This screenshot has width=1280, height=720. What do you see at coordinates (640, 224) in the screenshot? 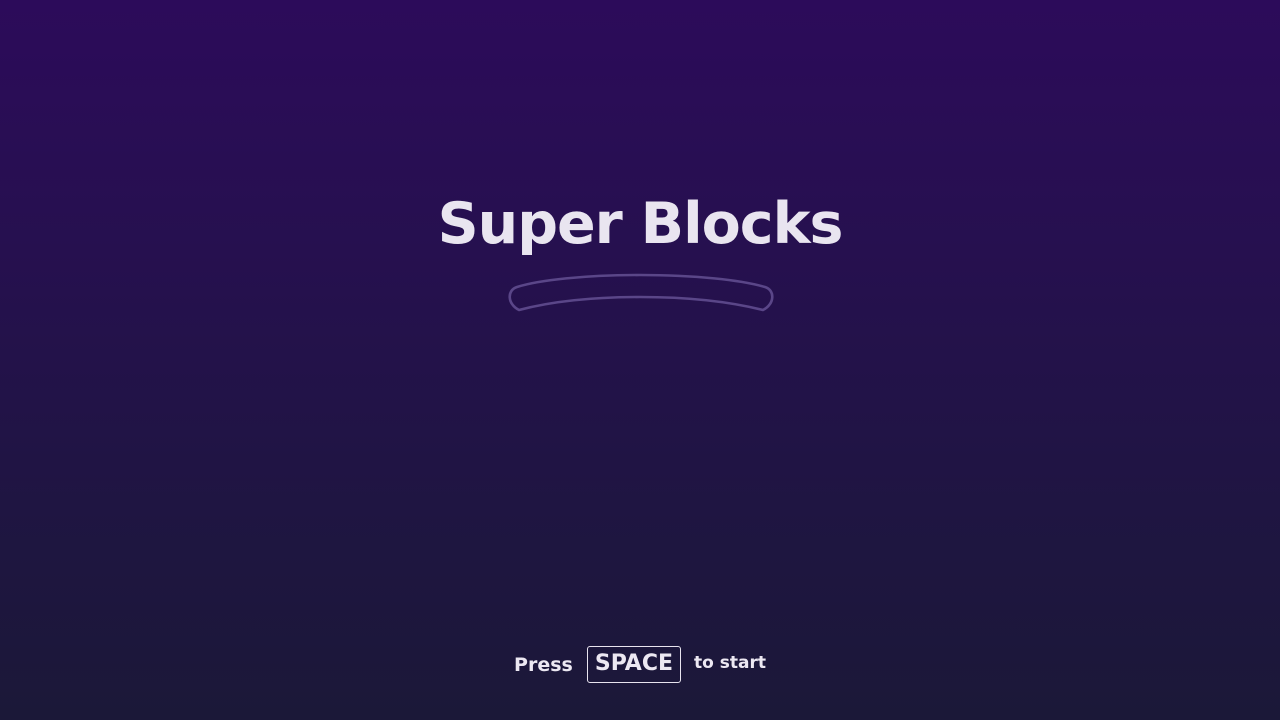
I see `game-title: Super Blocks` at bounding box center [640, 224].